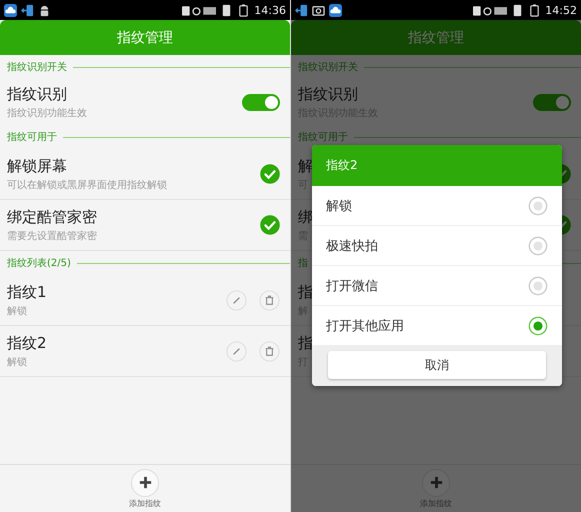  Describe the element at coordinates (305, 217) in the screenshot. I see `row-title: 绑` at that location.